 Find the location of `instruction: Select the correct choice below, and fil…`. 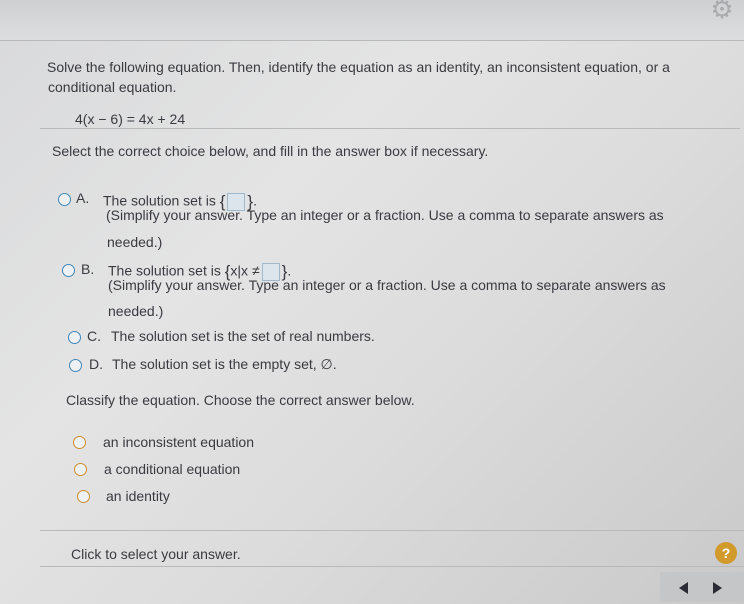

instruction: Select the correct choice below, and fil… is located at coordinates (270, 151).